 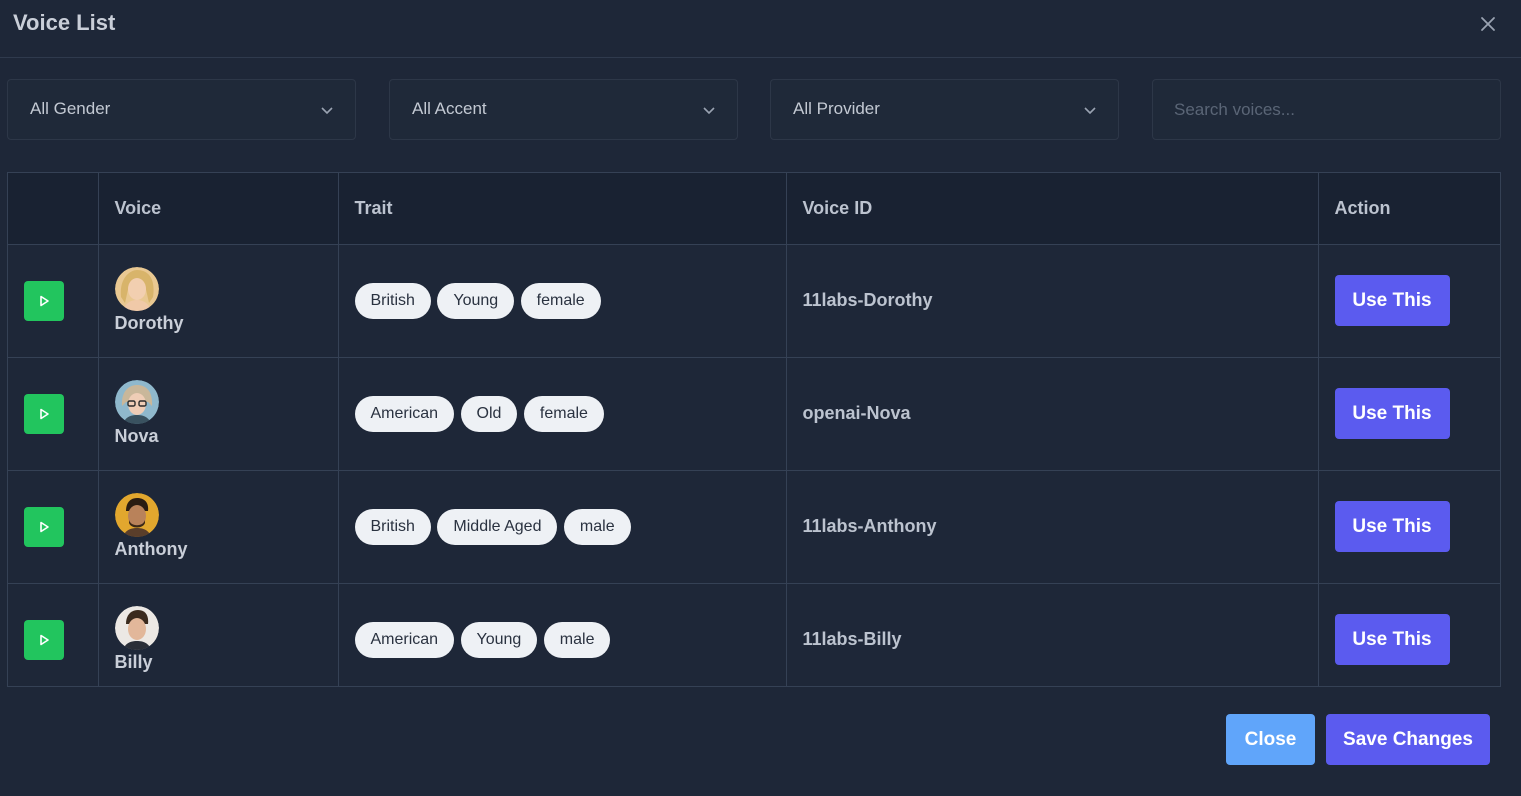 I want to click on header-action: Action, so click(x=1409, y=209).